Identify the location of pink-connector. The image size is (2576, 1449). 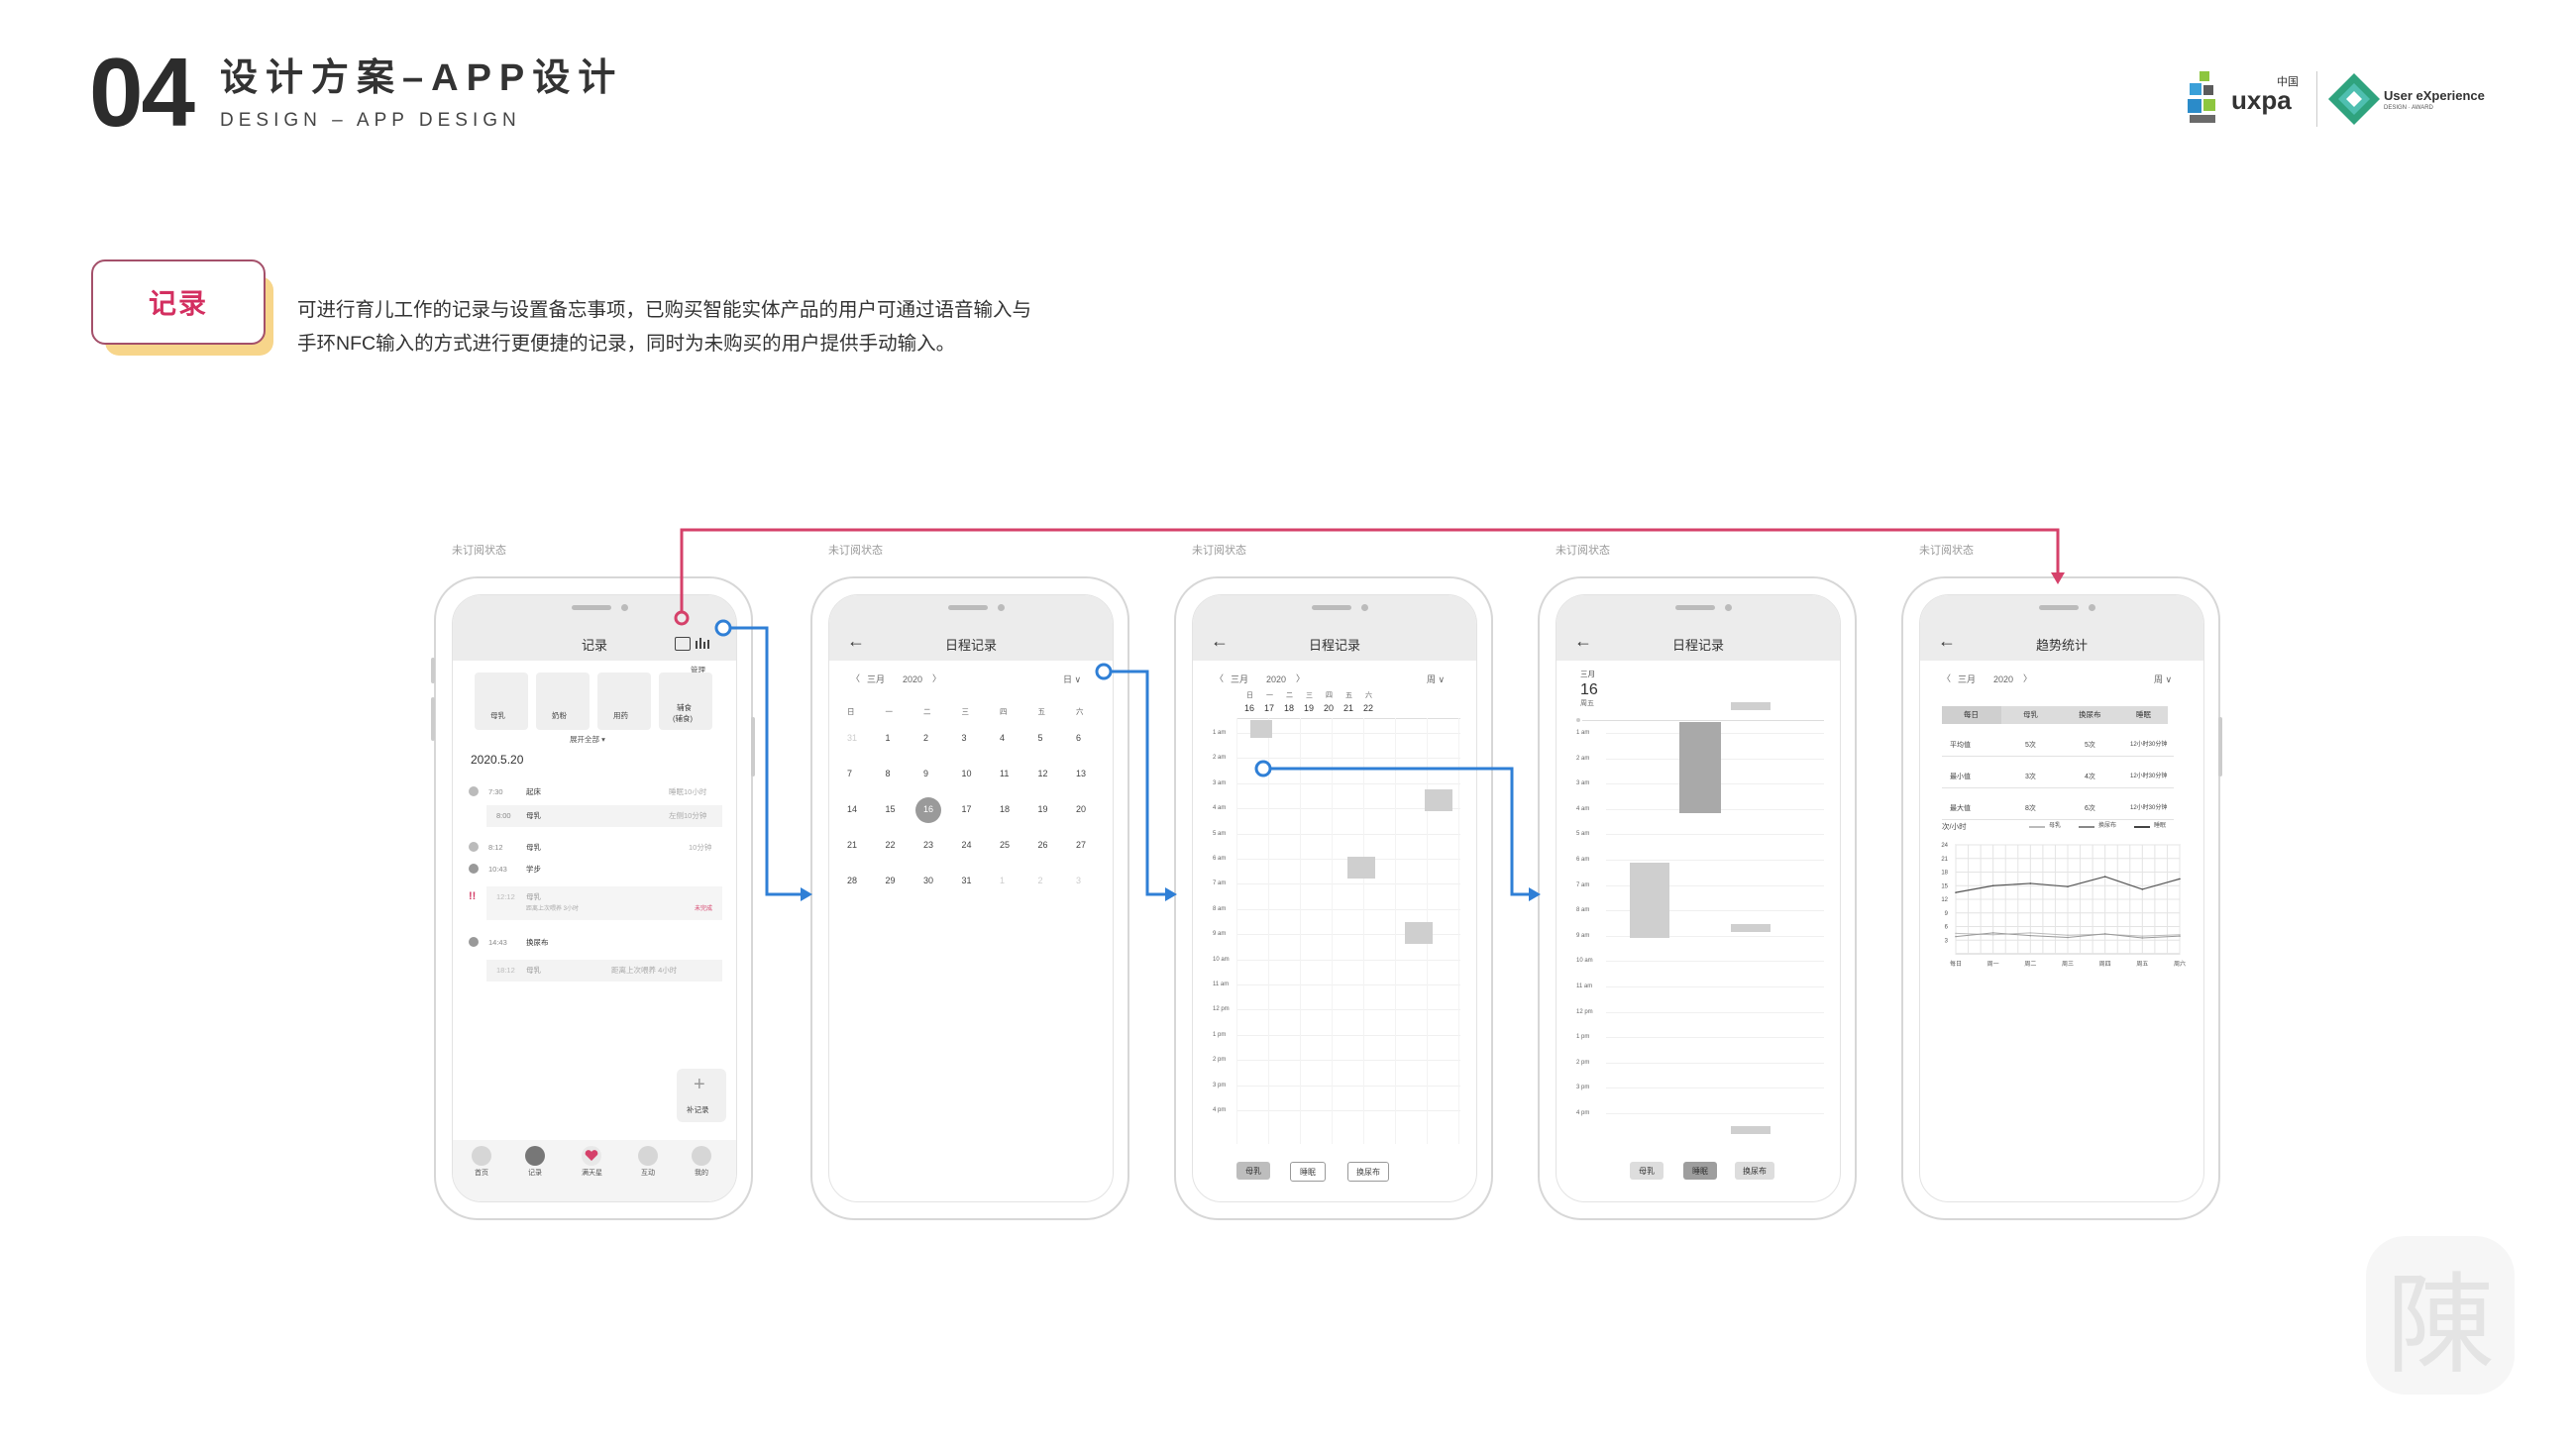
(1369, 577).